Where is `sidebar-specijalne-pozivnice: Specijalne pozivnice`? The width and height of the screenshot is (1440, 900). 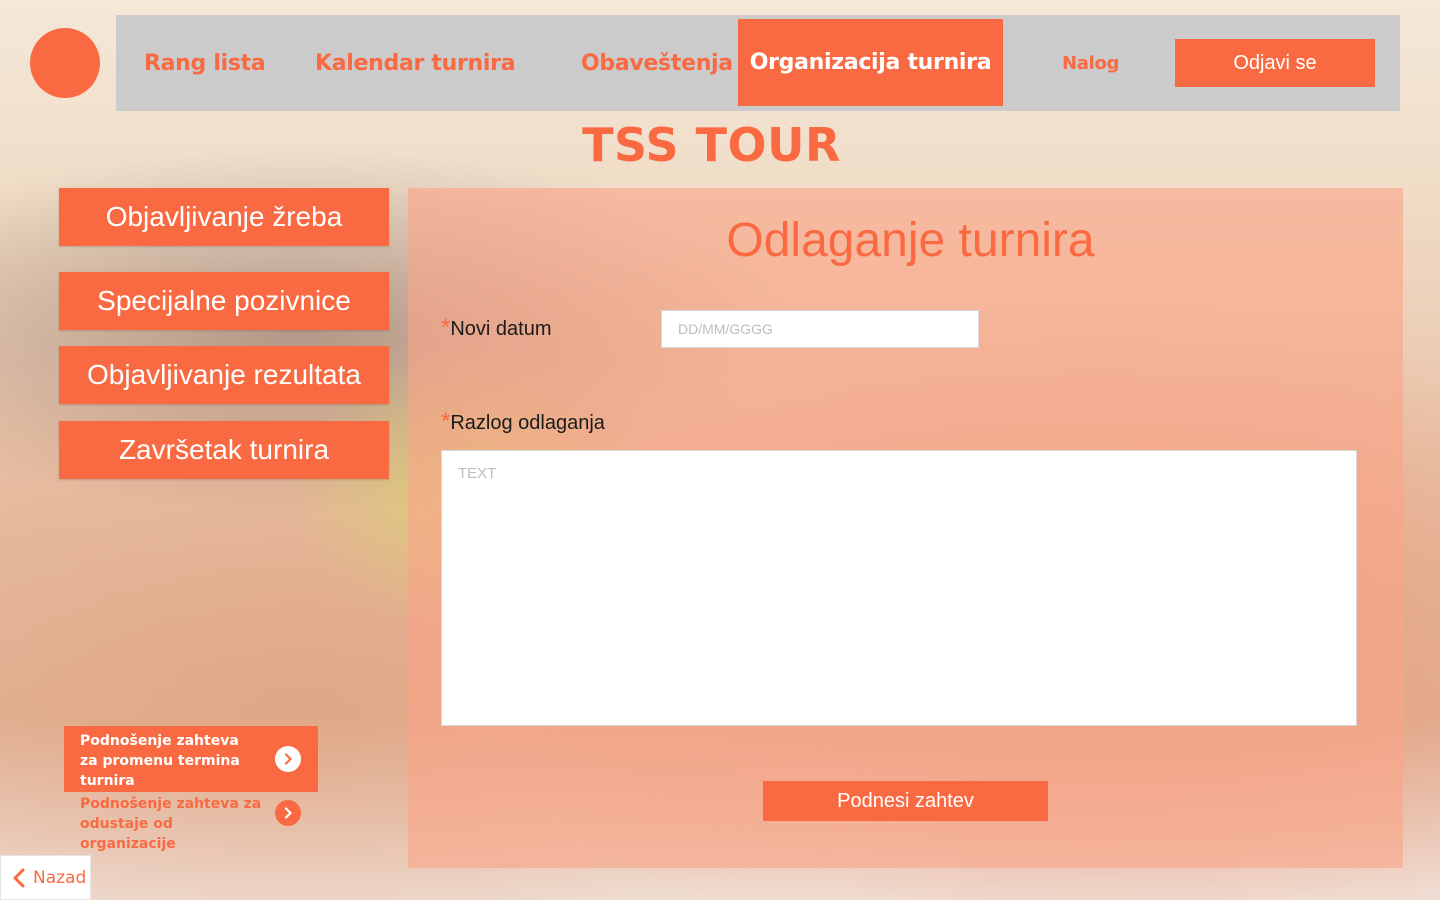 sidebar-specijalne-pozivnice: Specijalne pozivnice is located at coordinates (224, 301).